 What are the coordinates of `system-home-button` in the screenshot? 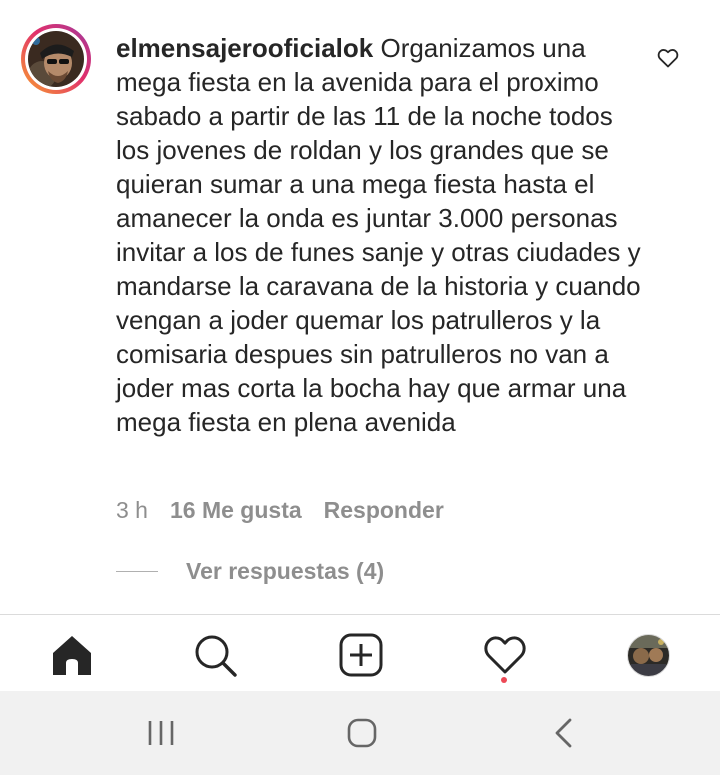 It's located at (362, 733).